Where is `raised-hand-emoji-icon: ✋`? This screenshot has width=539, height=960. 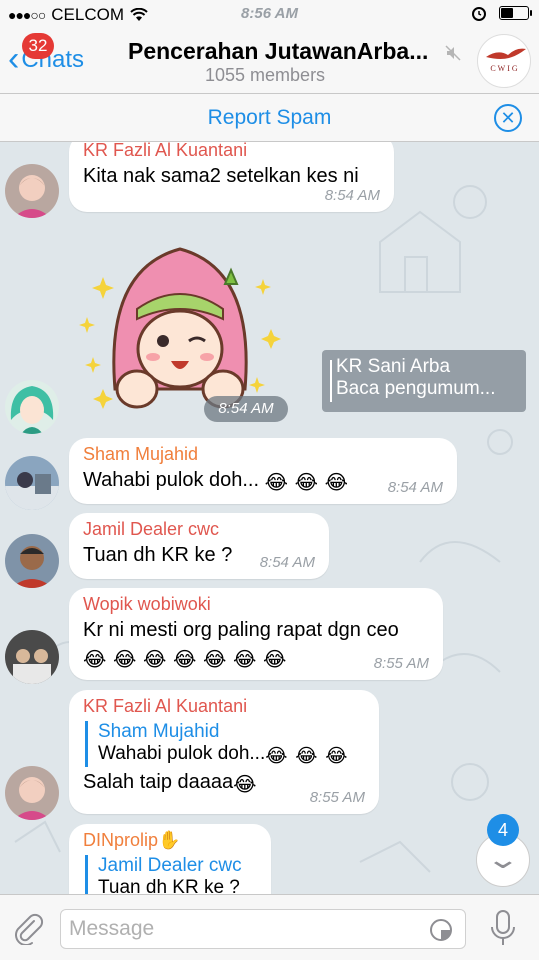
raised-hand-emoji-icon: ✋ is located at coordinates (169, 840).